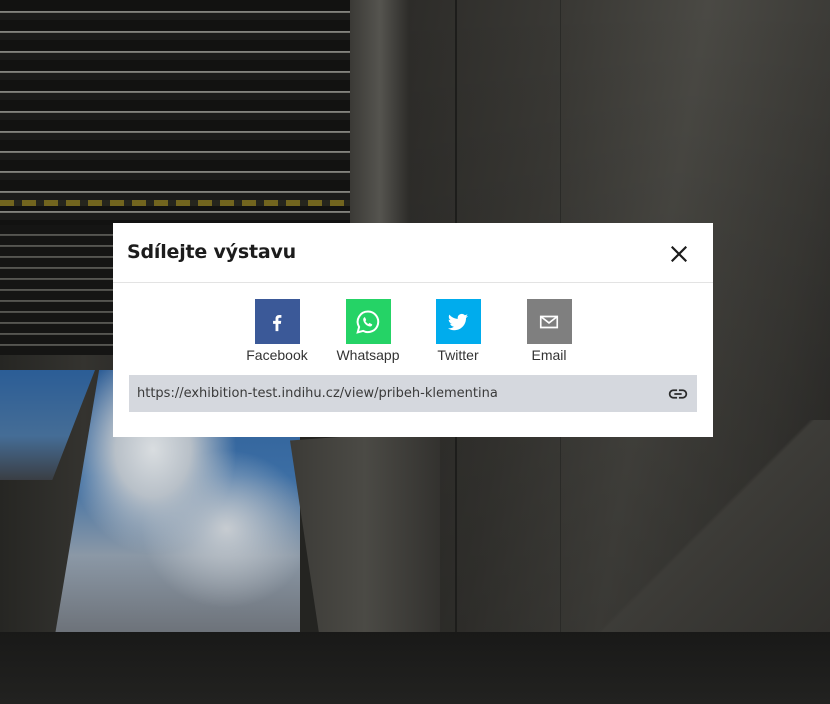  I want to click on close-button, so click(679, 254).